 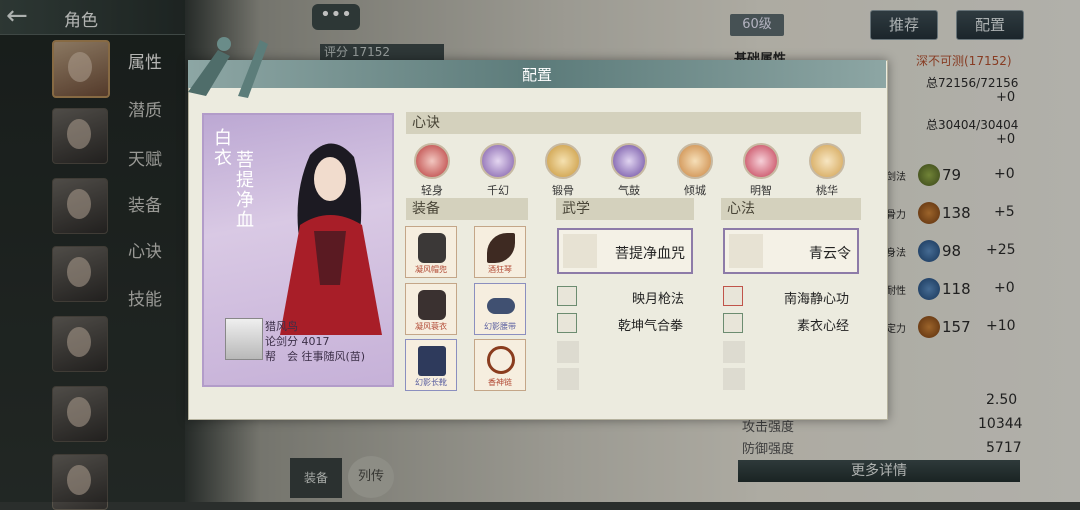 I want to click on guild-info: 帮 会 往事随风(苗), so click(x=315, y=356).